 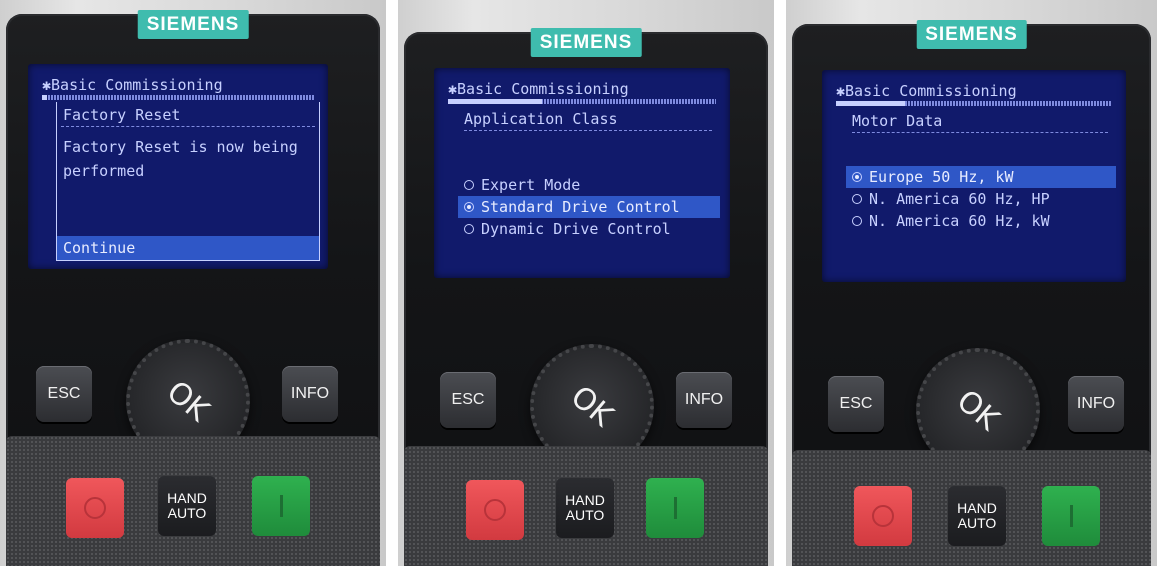 What do you see at coordinates (104, 171) in the screenshot?
I see `message-line: performed` at bounding box center [104, 171].